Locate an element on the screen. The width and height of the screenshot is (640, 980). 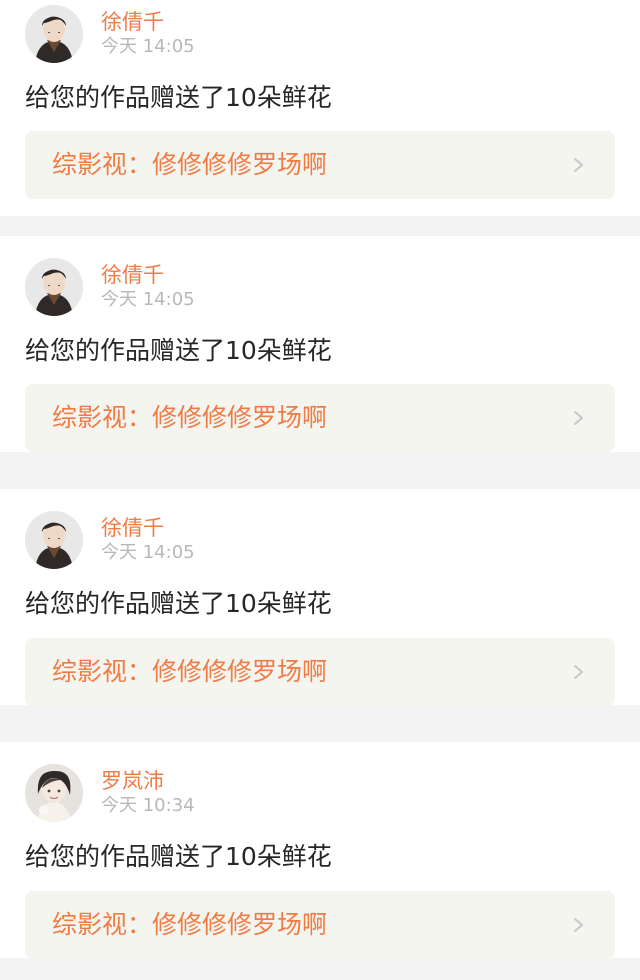
user-name: 罗岚沛 is located at coordinates (132, 781).